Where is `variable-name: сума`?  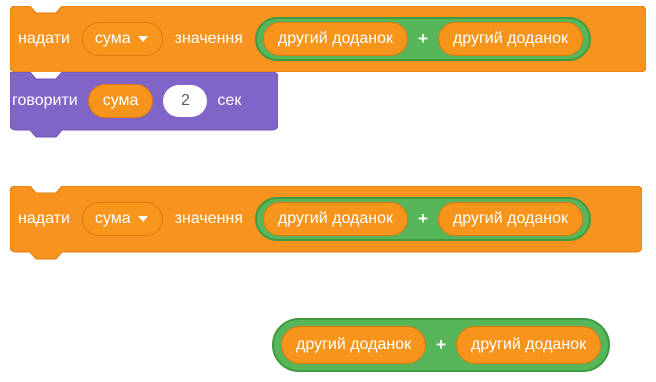 variable-name: сума is located at coordinates (112, 38).